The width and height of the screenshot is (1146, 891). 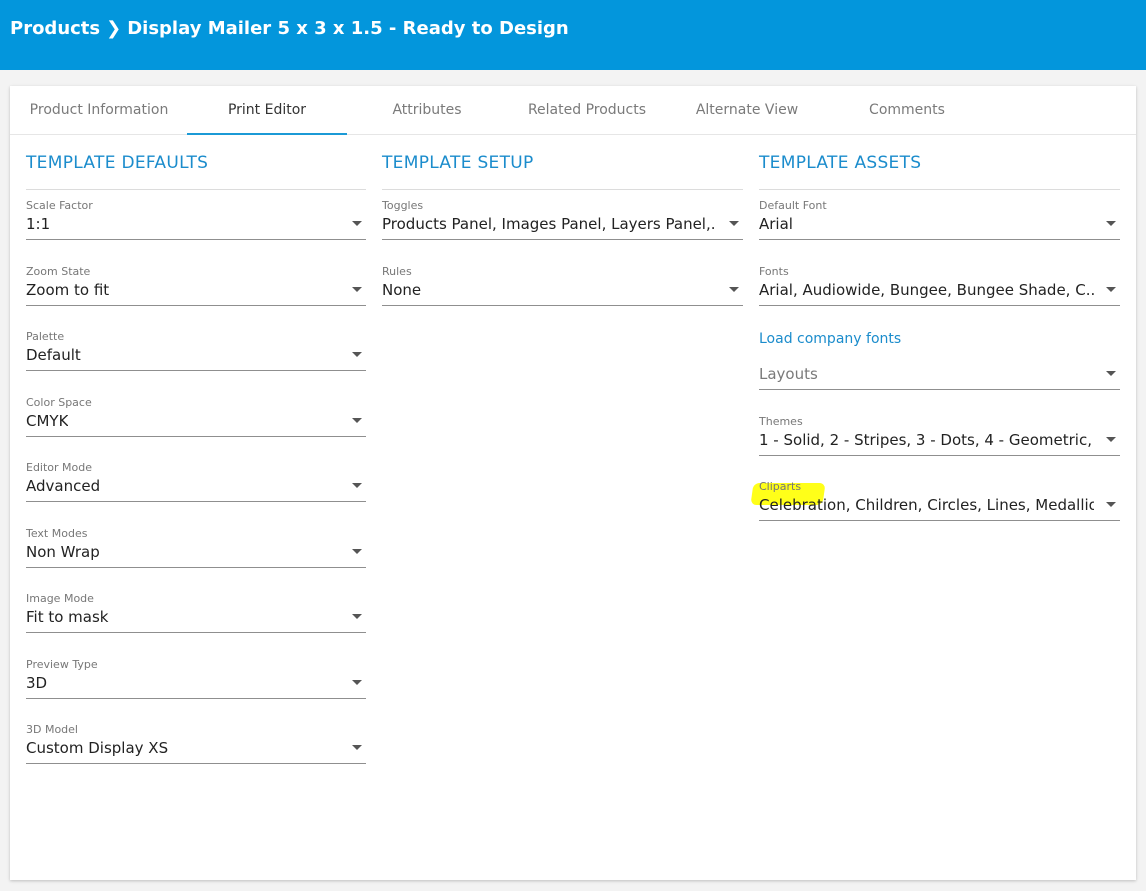 What do you see at coordinates (45, 336) in the screenshot?
I see `field-label: Palette` at bounding box center [45, 336].